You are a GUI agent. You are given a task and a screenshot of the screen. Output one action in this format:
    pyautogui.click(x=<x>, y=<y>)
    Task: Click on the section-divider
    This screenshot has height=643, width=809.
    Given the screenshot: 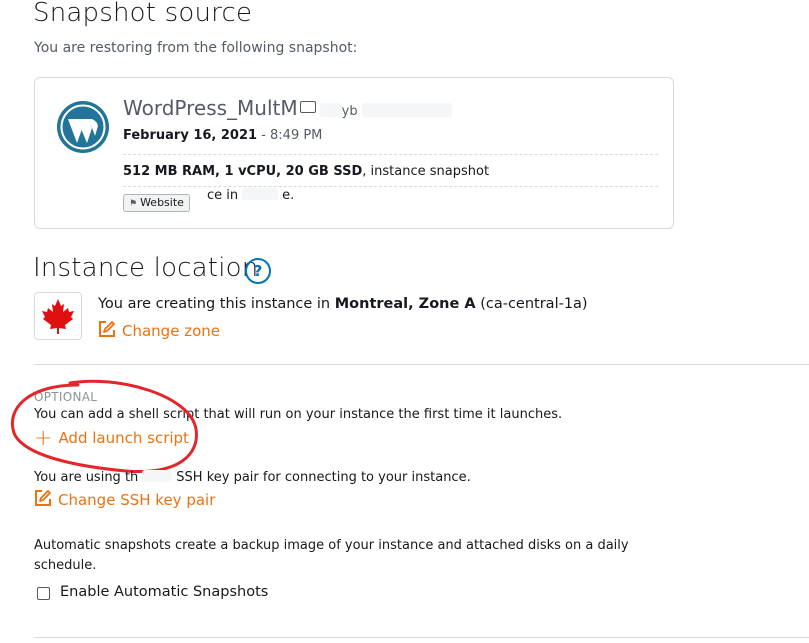 What is the action you would take?
    pyautogui.click(x=421, y=364)
    